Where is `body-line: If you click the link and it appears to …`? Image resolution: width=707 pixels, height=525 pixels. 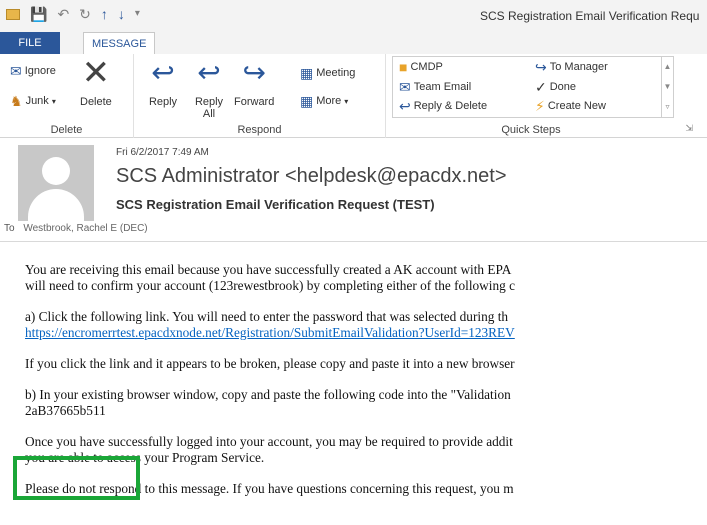
body-line: If you click the link and it appears to … is located at coordinates (270, 363).